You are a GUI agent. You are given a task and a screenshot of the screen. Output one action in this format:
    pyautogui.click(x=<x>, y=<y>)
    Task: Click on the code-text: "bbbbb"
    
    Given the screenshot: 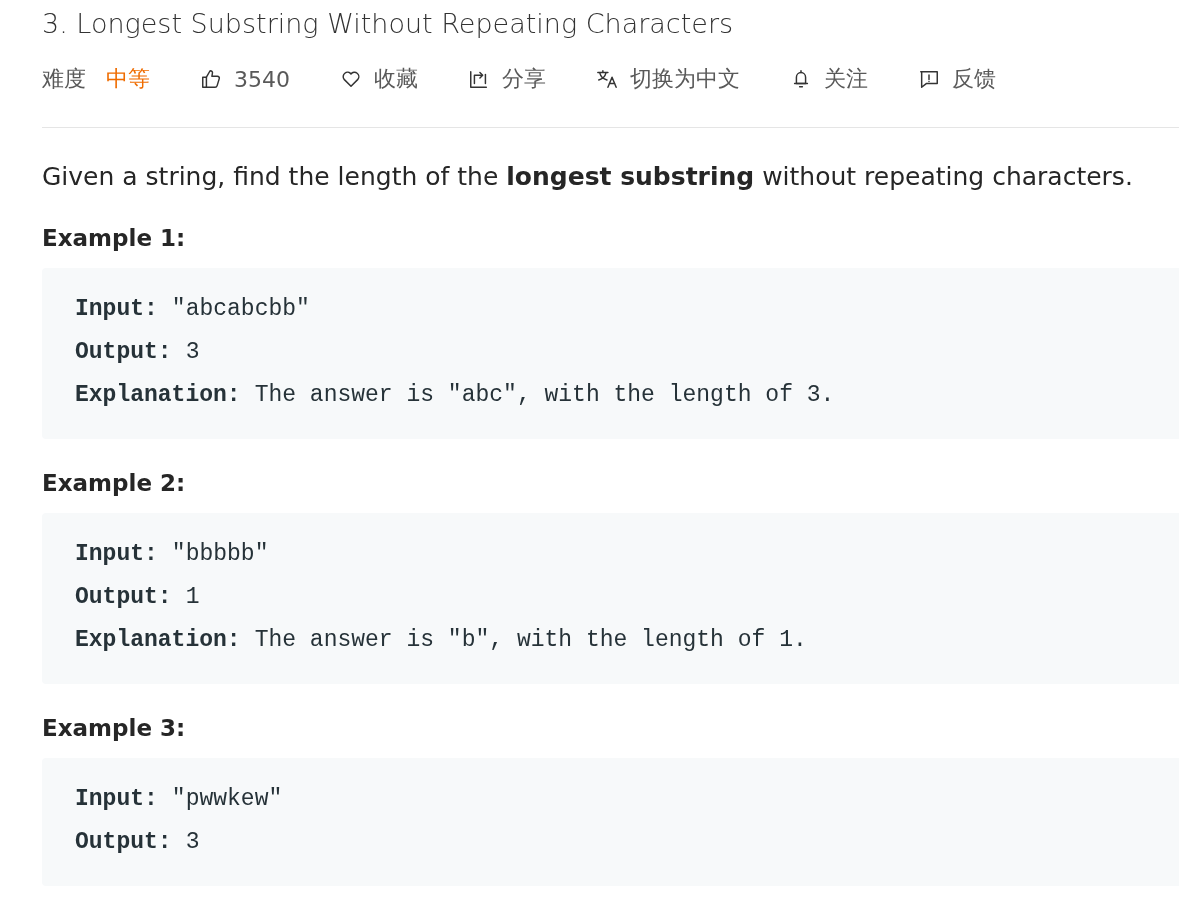 What is the action you would take?
    pyautogui.click(x=220, y=554)
    